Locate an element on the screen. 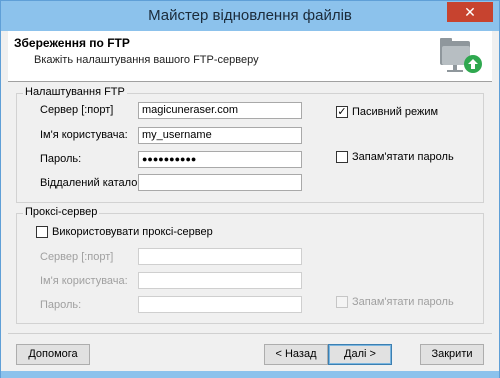  remember-password-label: Запам'ятати пароль is located at coordinates (403, 157).